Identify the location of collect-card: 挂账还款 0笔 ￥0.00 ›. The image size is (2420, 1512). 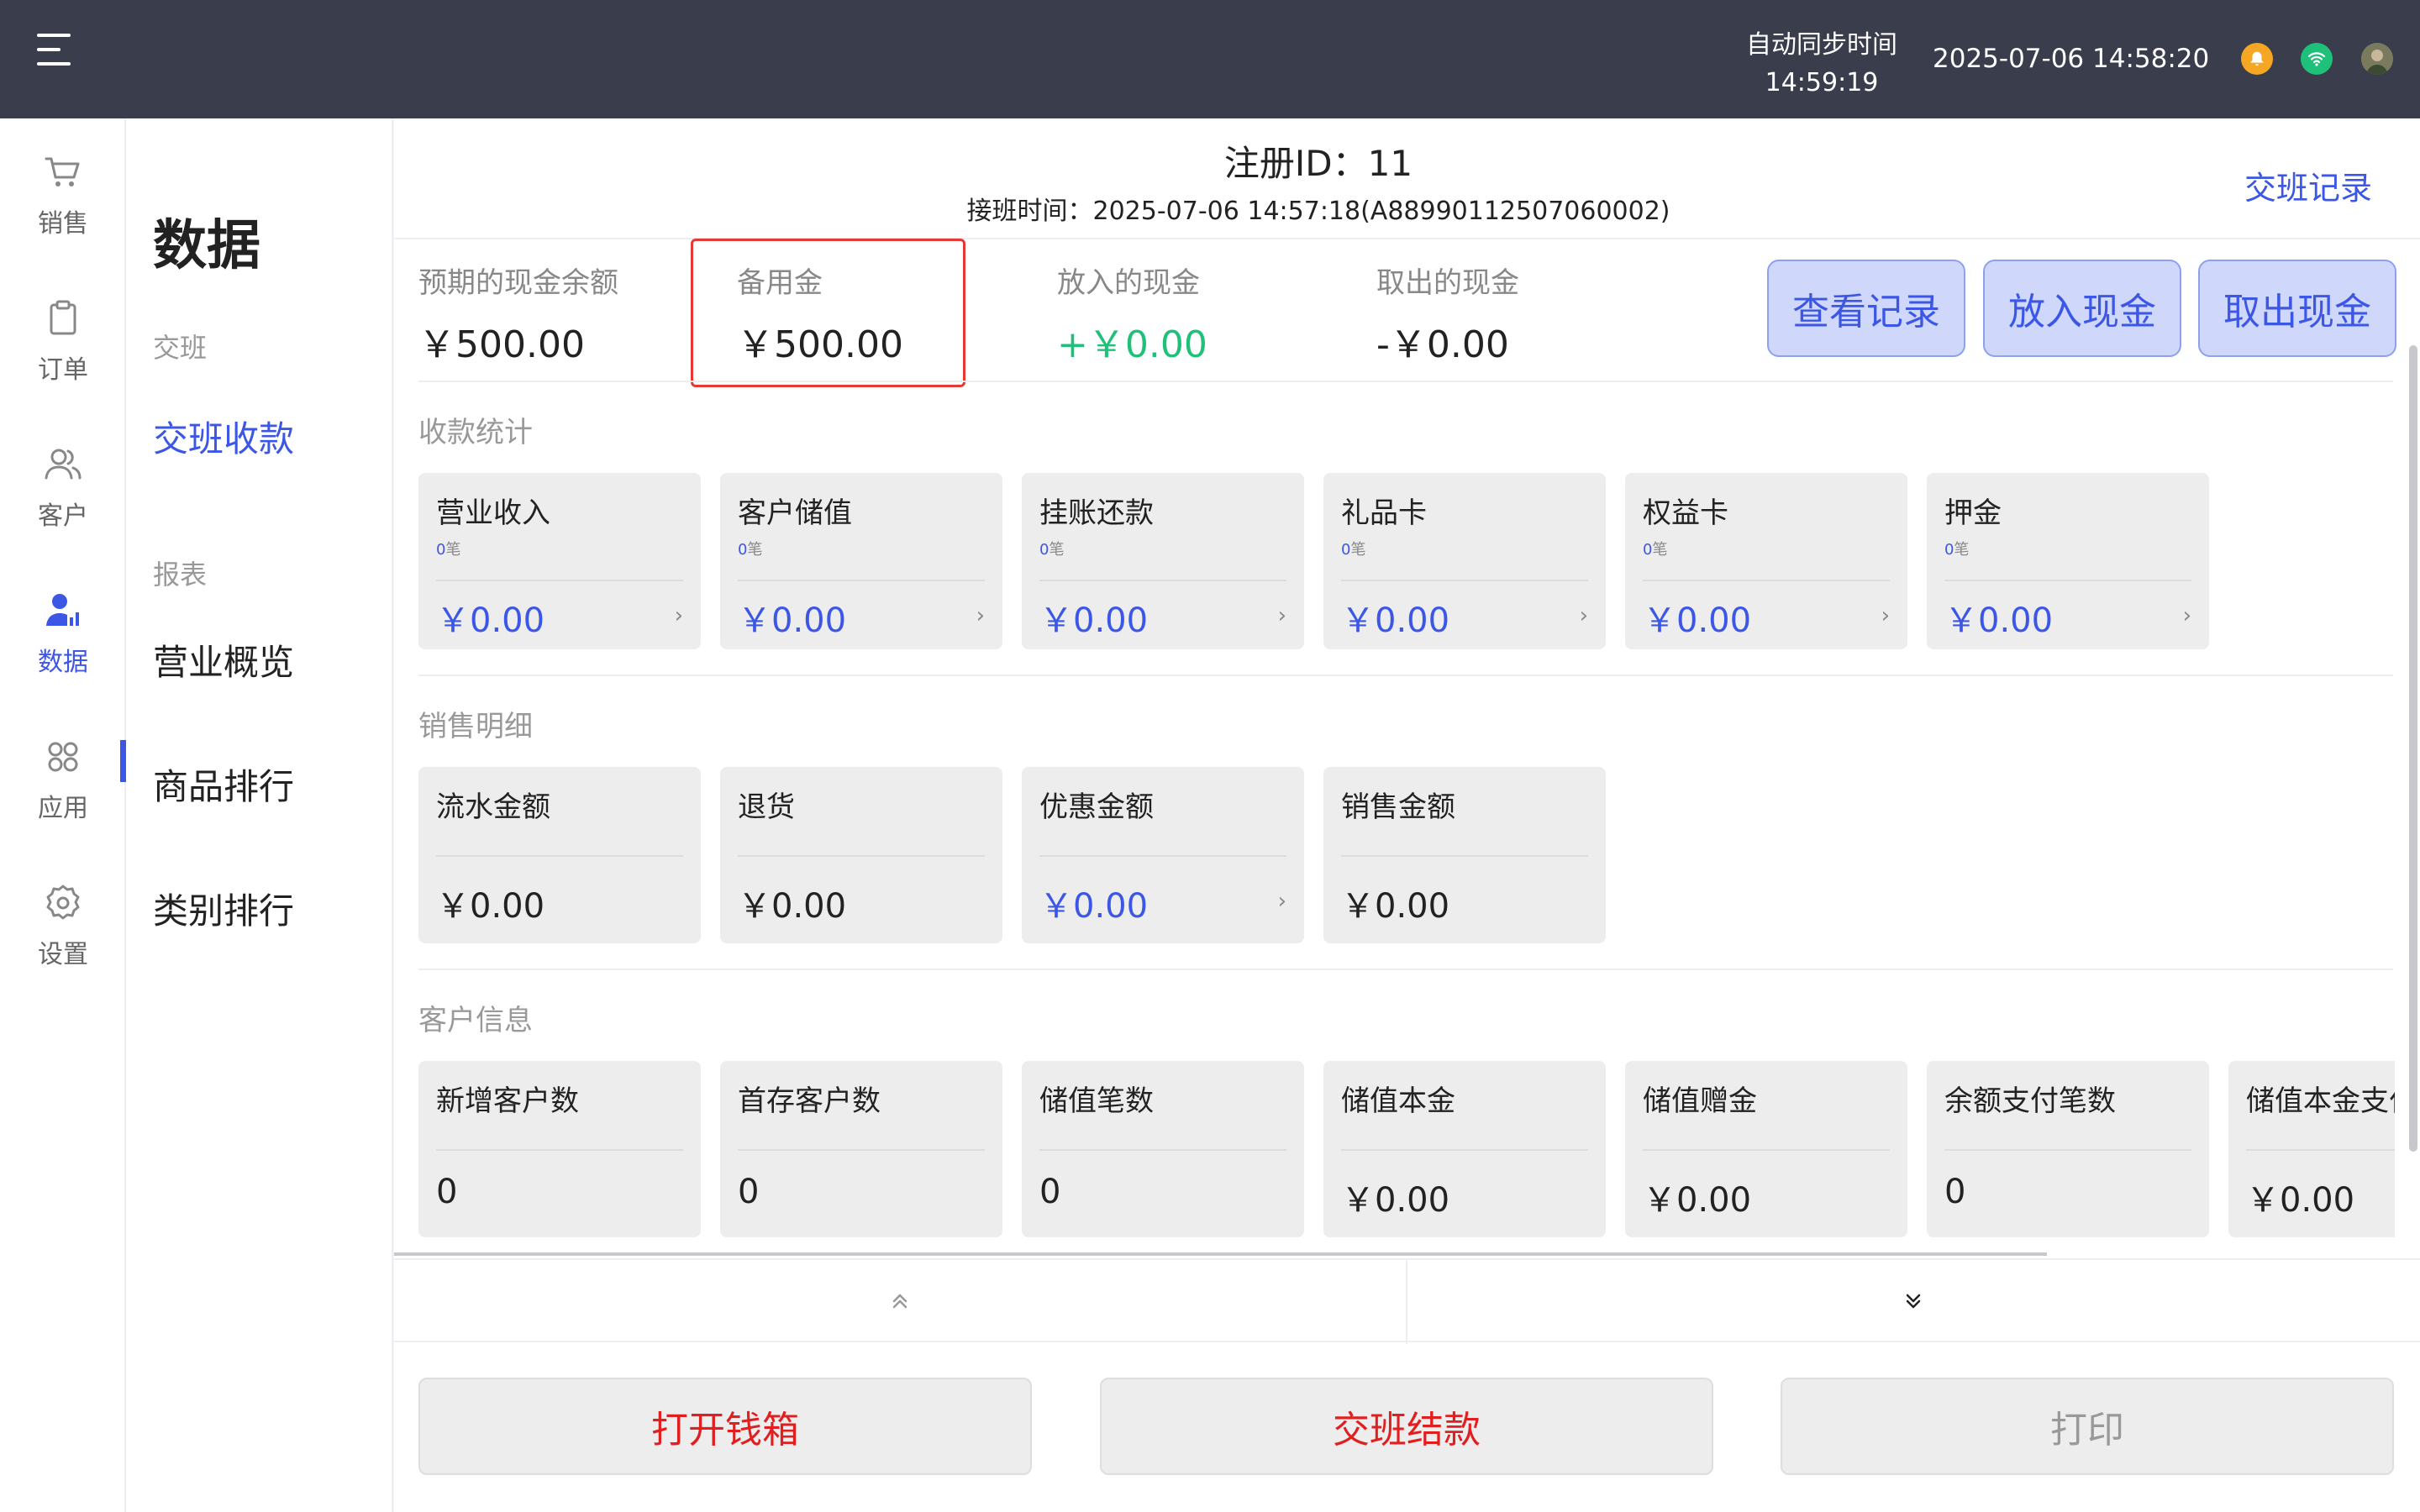
(1163, 561).